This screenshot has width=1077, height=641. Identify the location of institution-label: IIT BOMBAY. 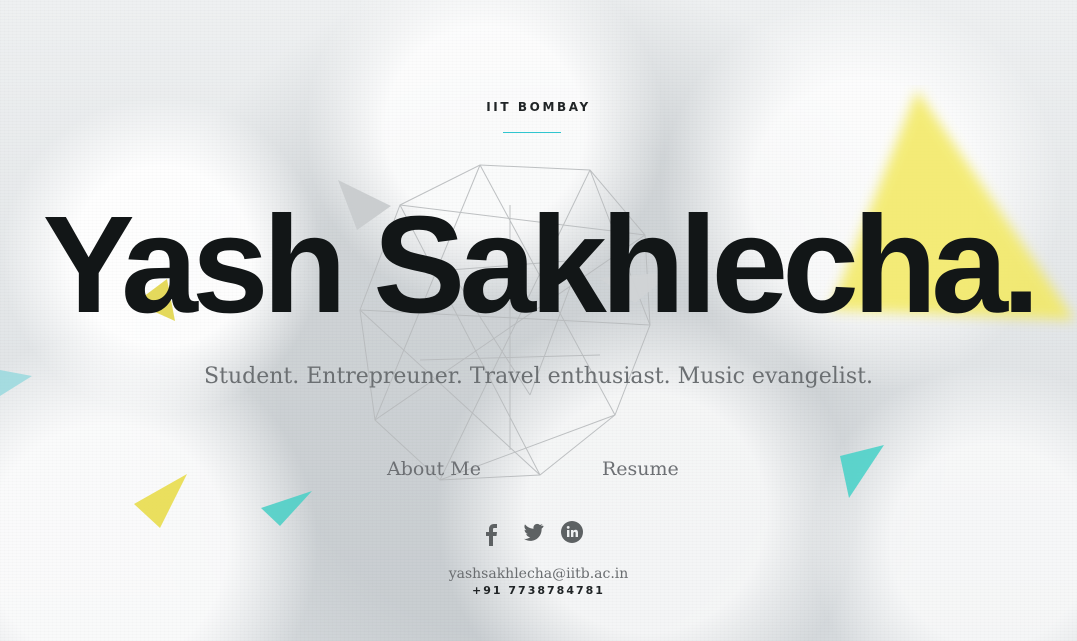
(538, 107).